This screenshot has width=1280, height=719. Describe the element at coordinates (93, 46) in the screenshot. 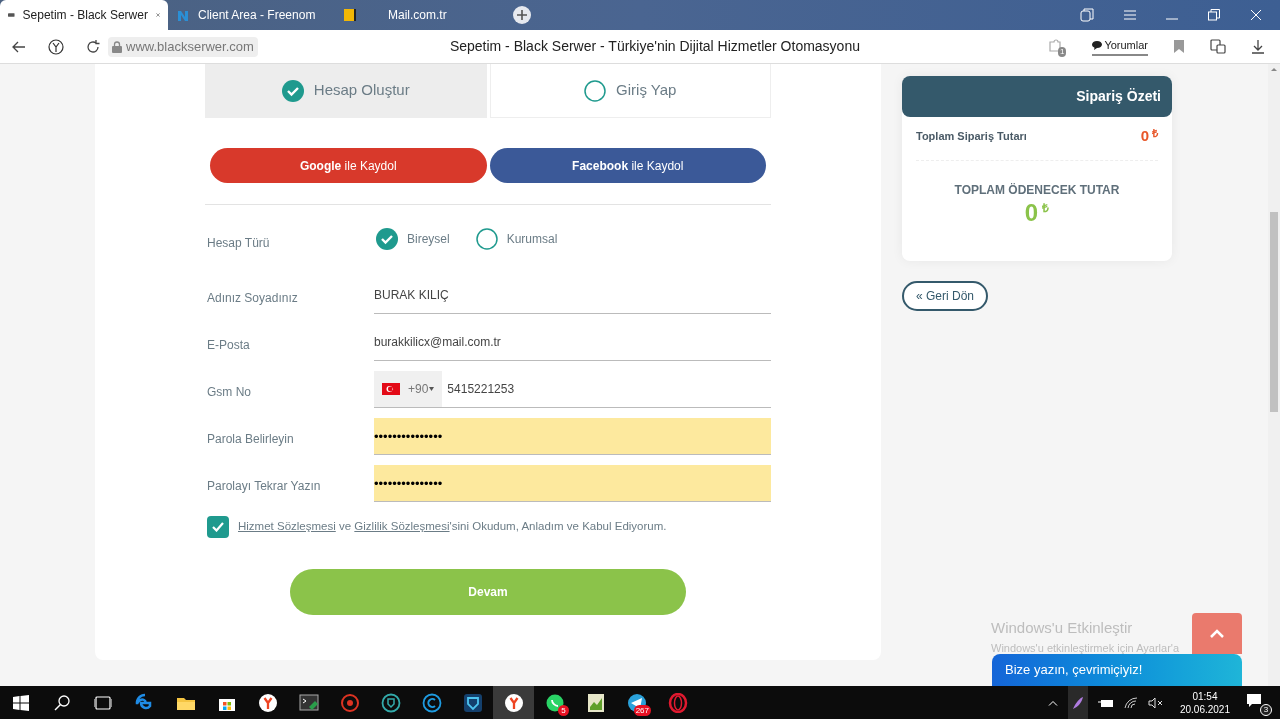

I see `reload-icon` at that location.